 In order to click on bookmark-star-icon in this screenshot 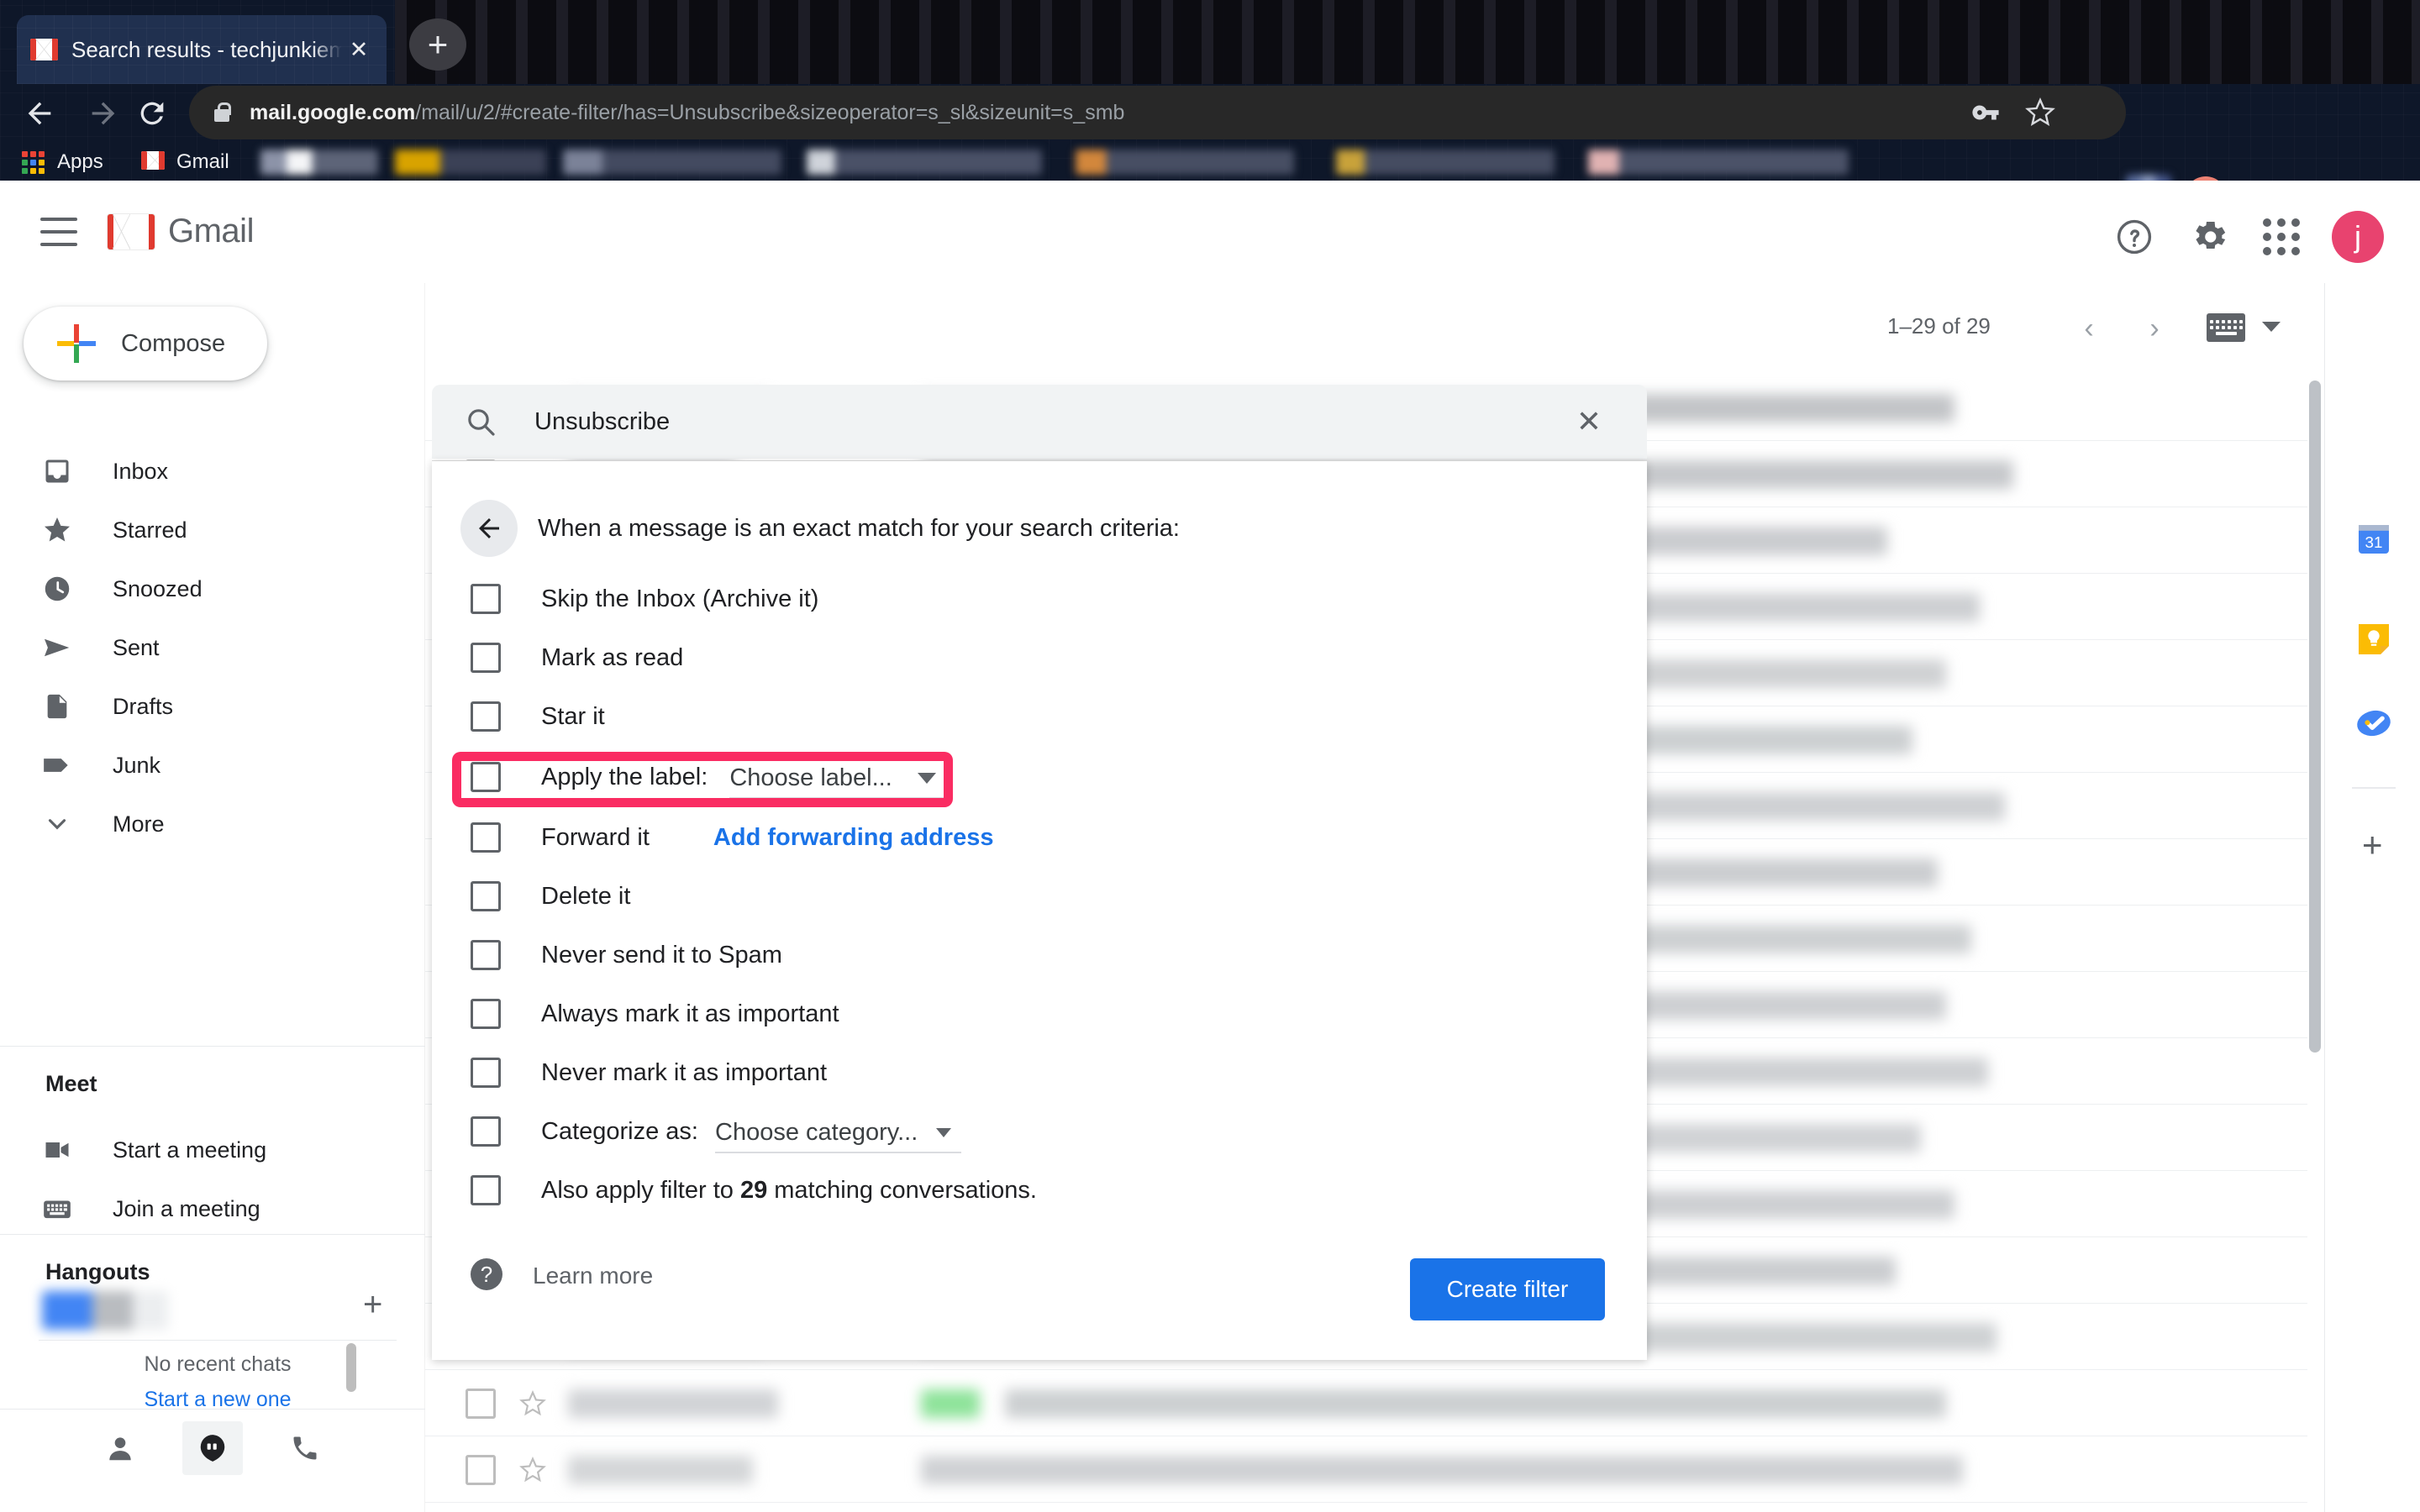, I will do `click(2041, 112)`.